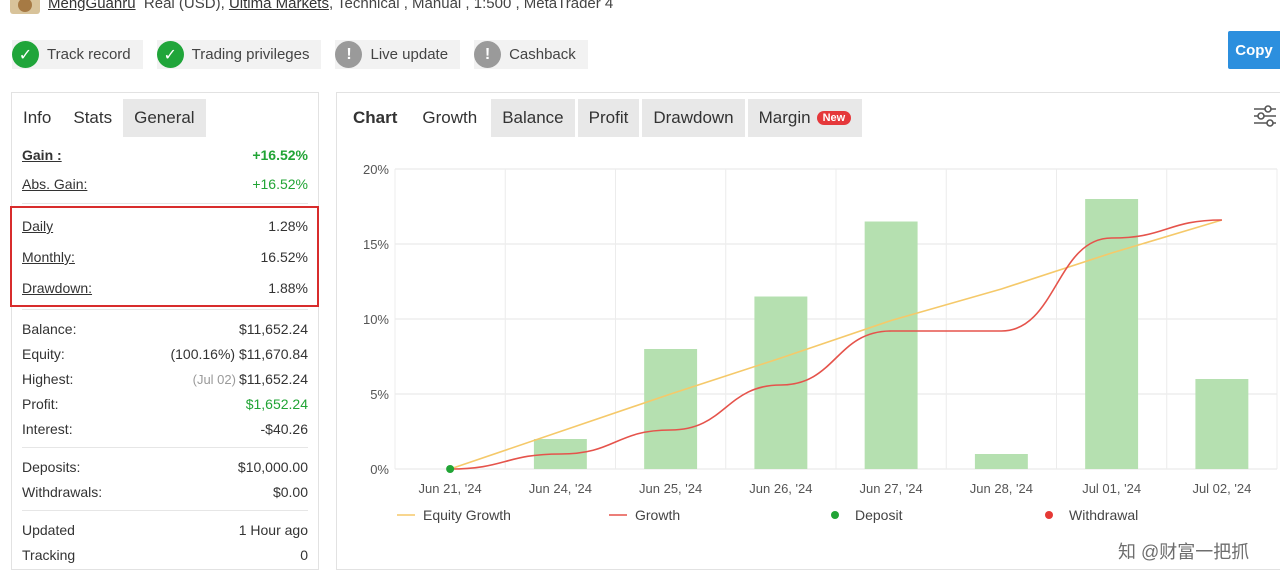 The height and width of the screenshot is (586, 1280). I want to click on badge-label: Cashback, so click(542, 54).